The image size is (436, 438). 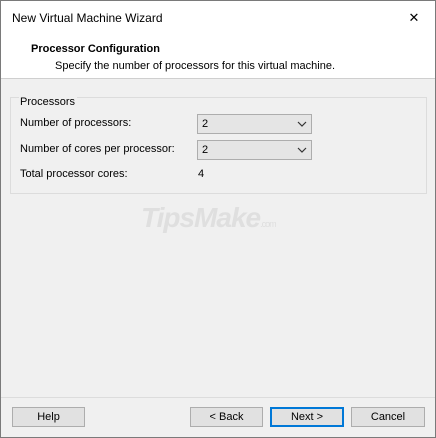 I want to click on close-button: ✕, so click(x=414, y=17).